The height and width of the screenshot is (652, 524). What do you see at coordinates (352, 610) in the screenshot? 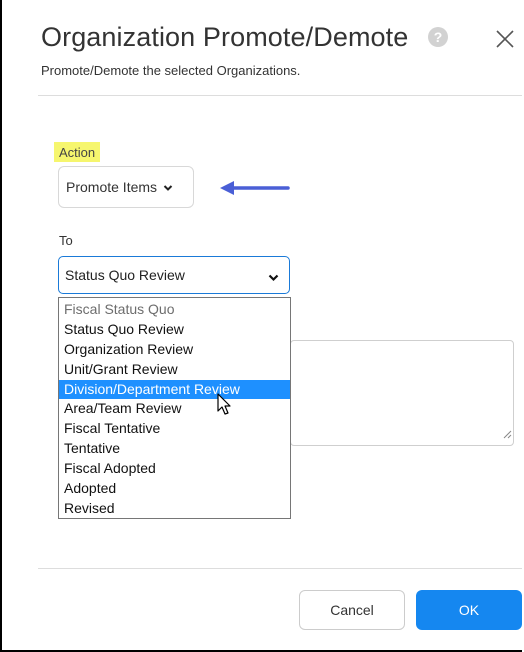
I see `cancel-button: Cancel` at bounding box center [352, 610].